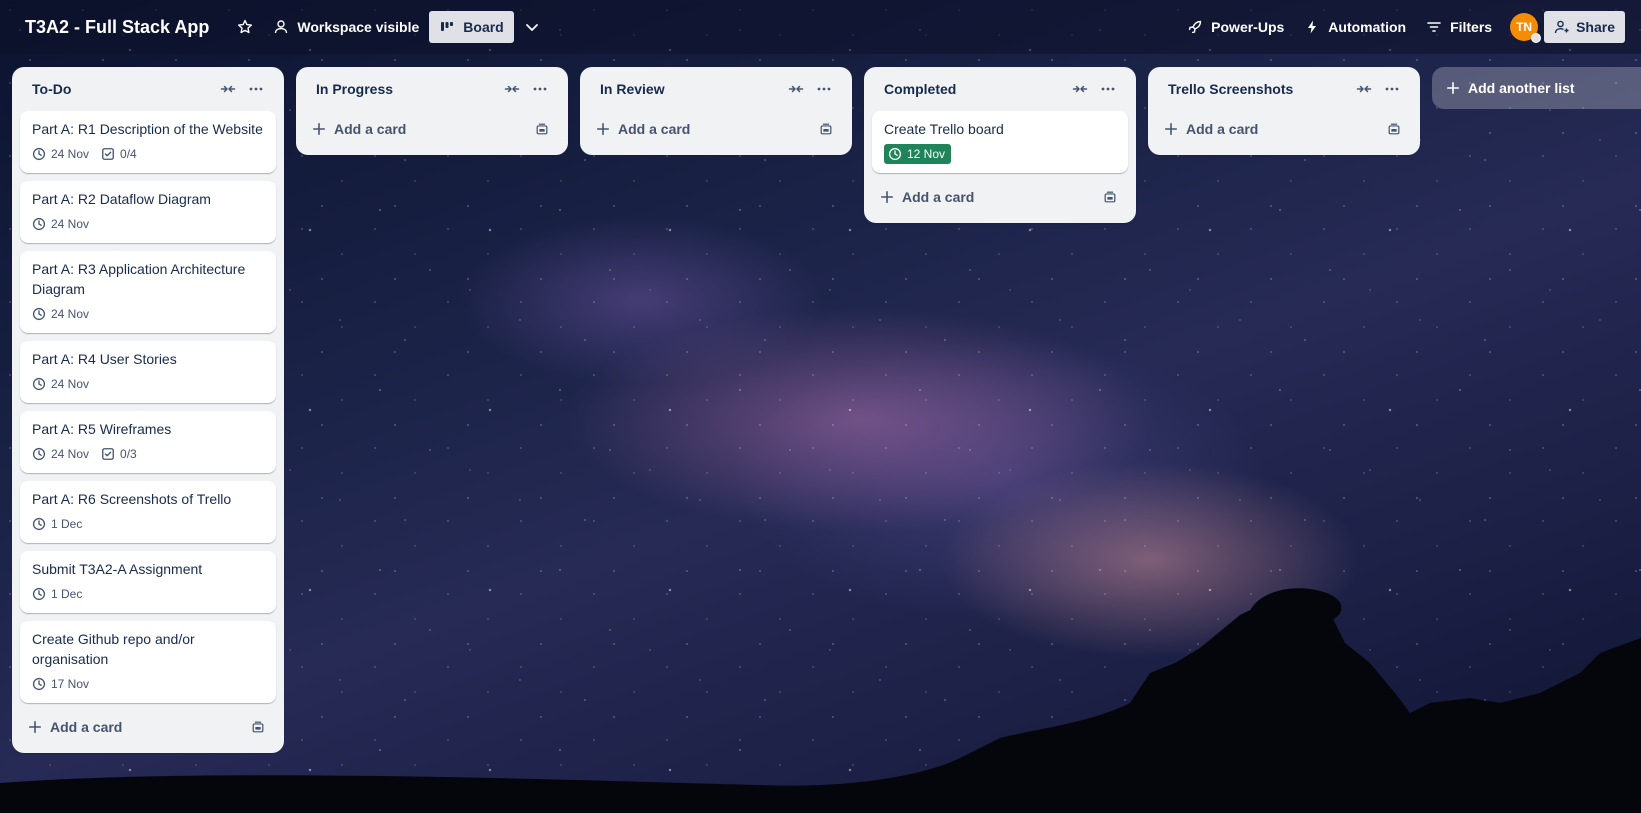 The height and width of the screenshot is (813, 1641). I want to click on powerups-button: Power-Ups, so click(1235, 27).